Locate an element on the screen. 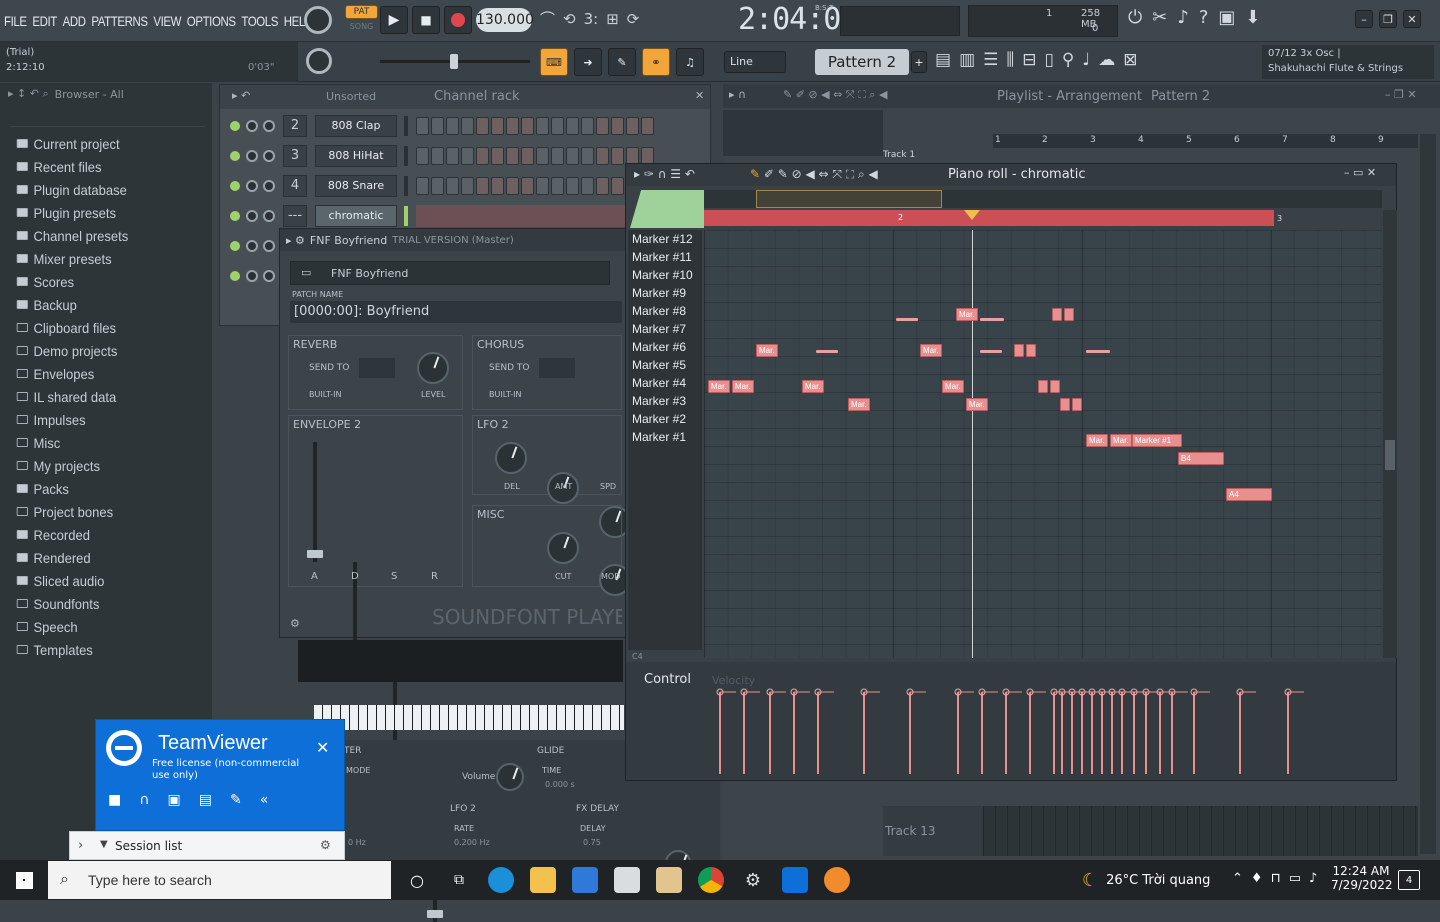 Image resolution: width=1440 pixels, height=922 pixels. playlist-icon: ▤ is located at coordinates (943, 60).